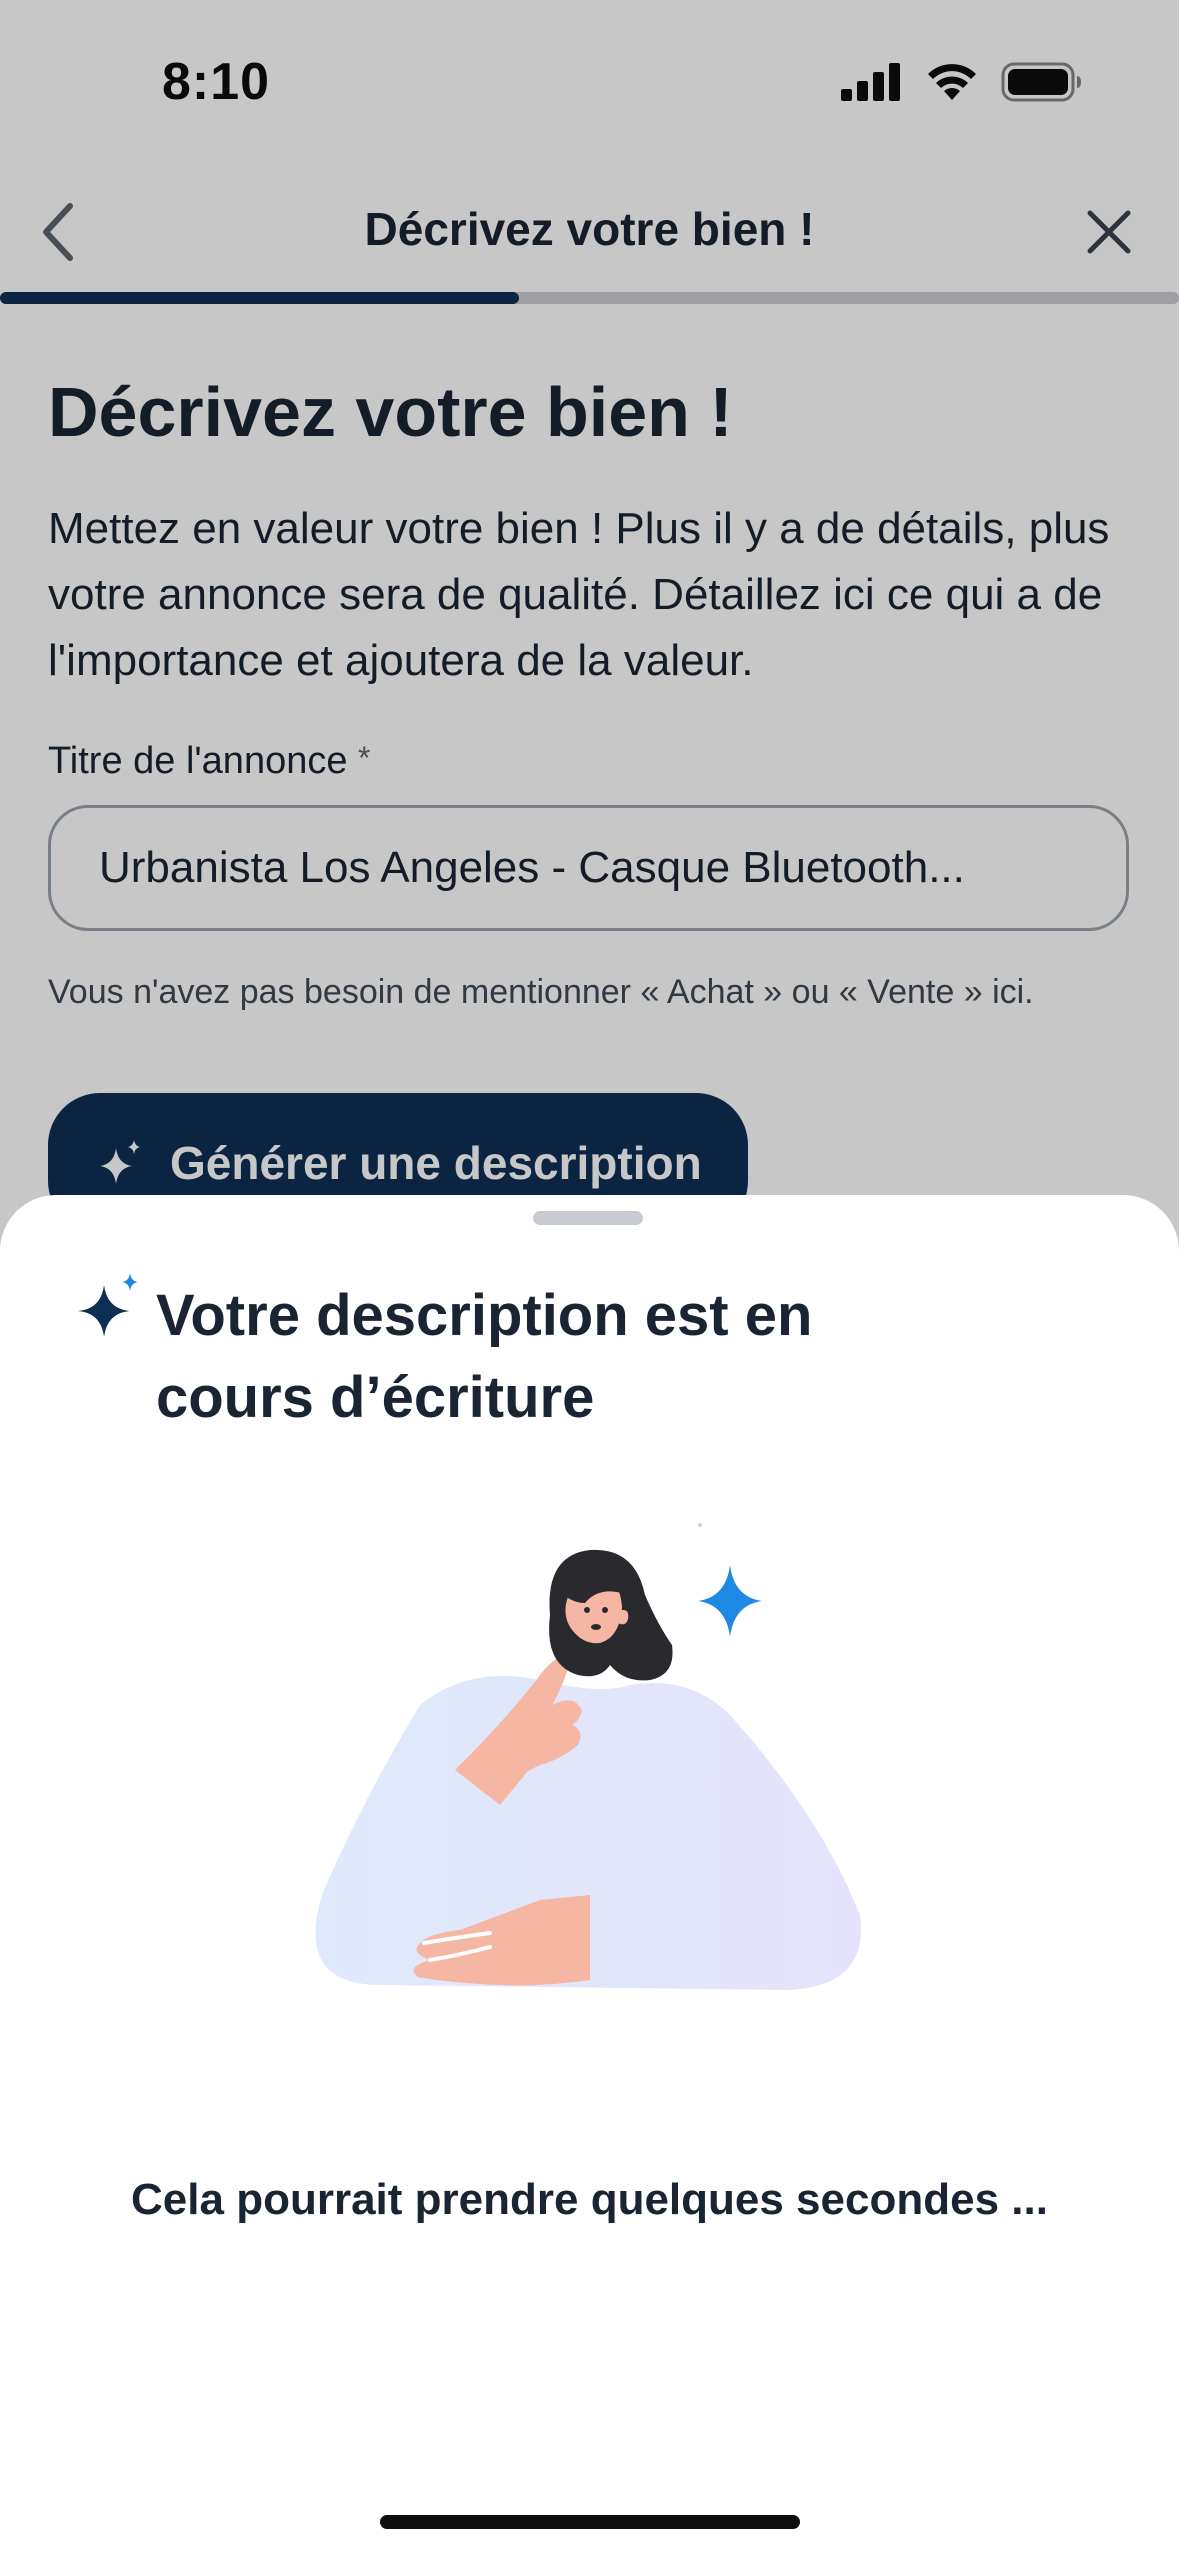 The width and height of the screenshot is (1179, 2556). I want to click on home-indicator, so click(590, 2522).